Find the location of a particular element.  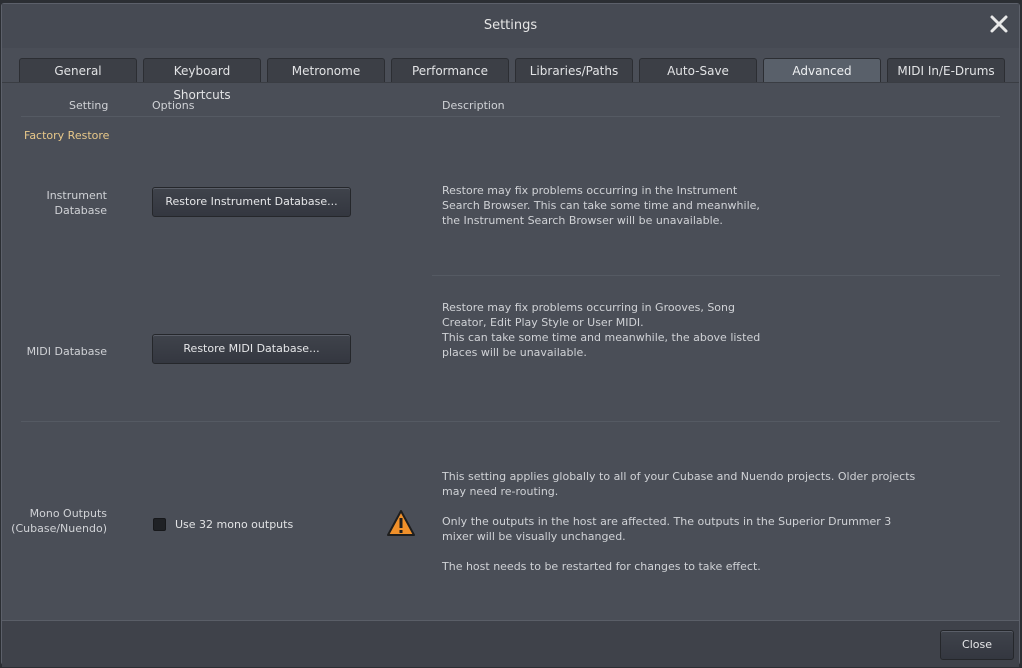

tab-auto-save: Auto-Save is located at coordinates (698, 70).